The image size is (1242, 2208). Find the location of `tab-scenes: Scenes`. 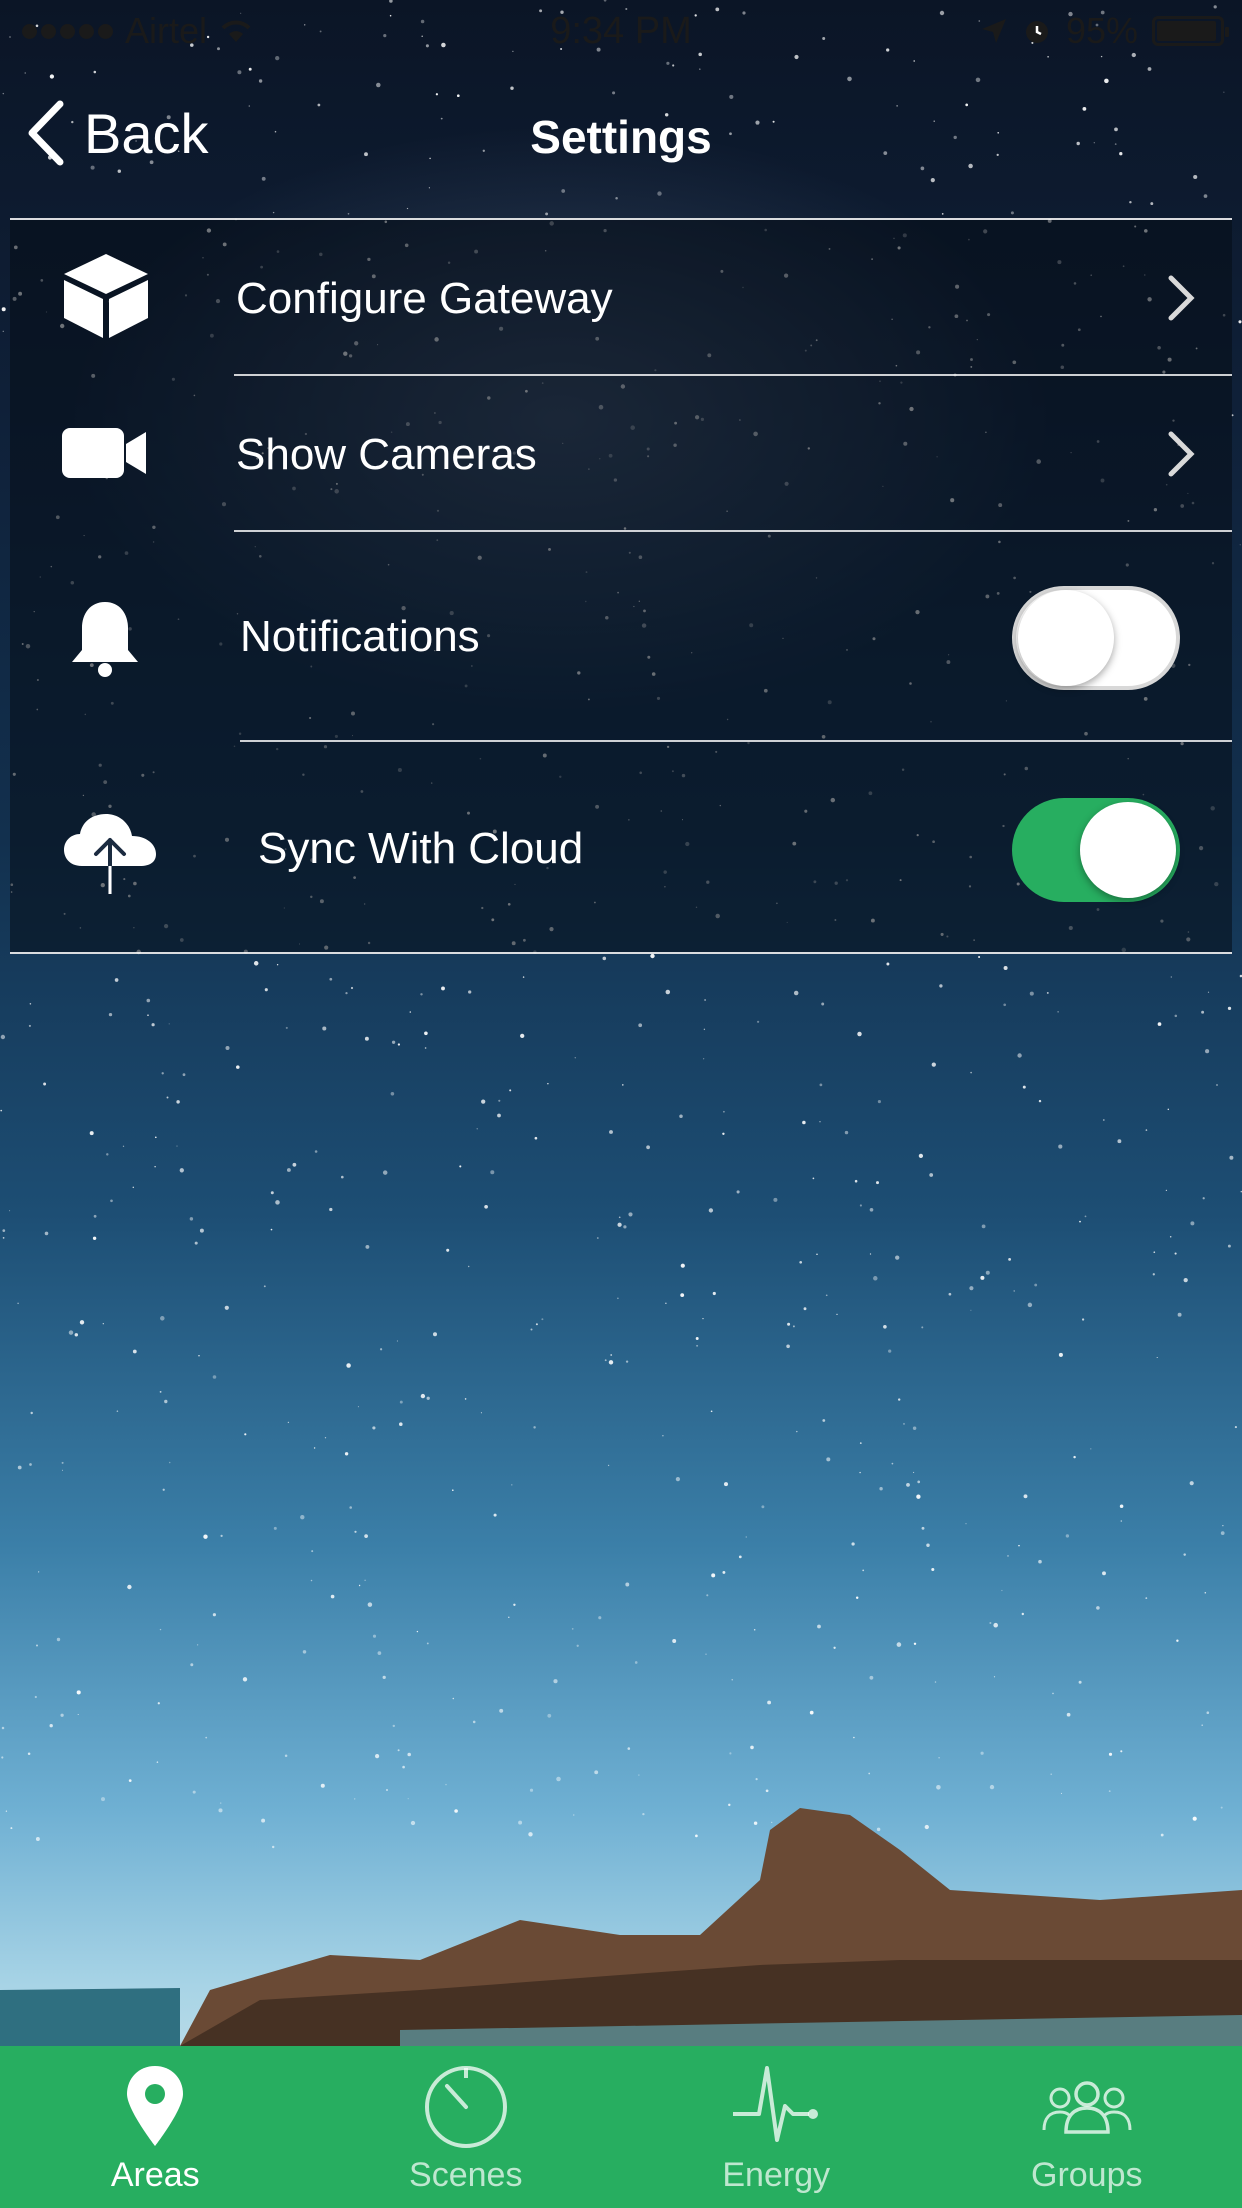

tab-scenes: Scenes is located at coordinates (466, 2127).